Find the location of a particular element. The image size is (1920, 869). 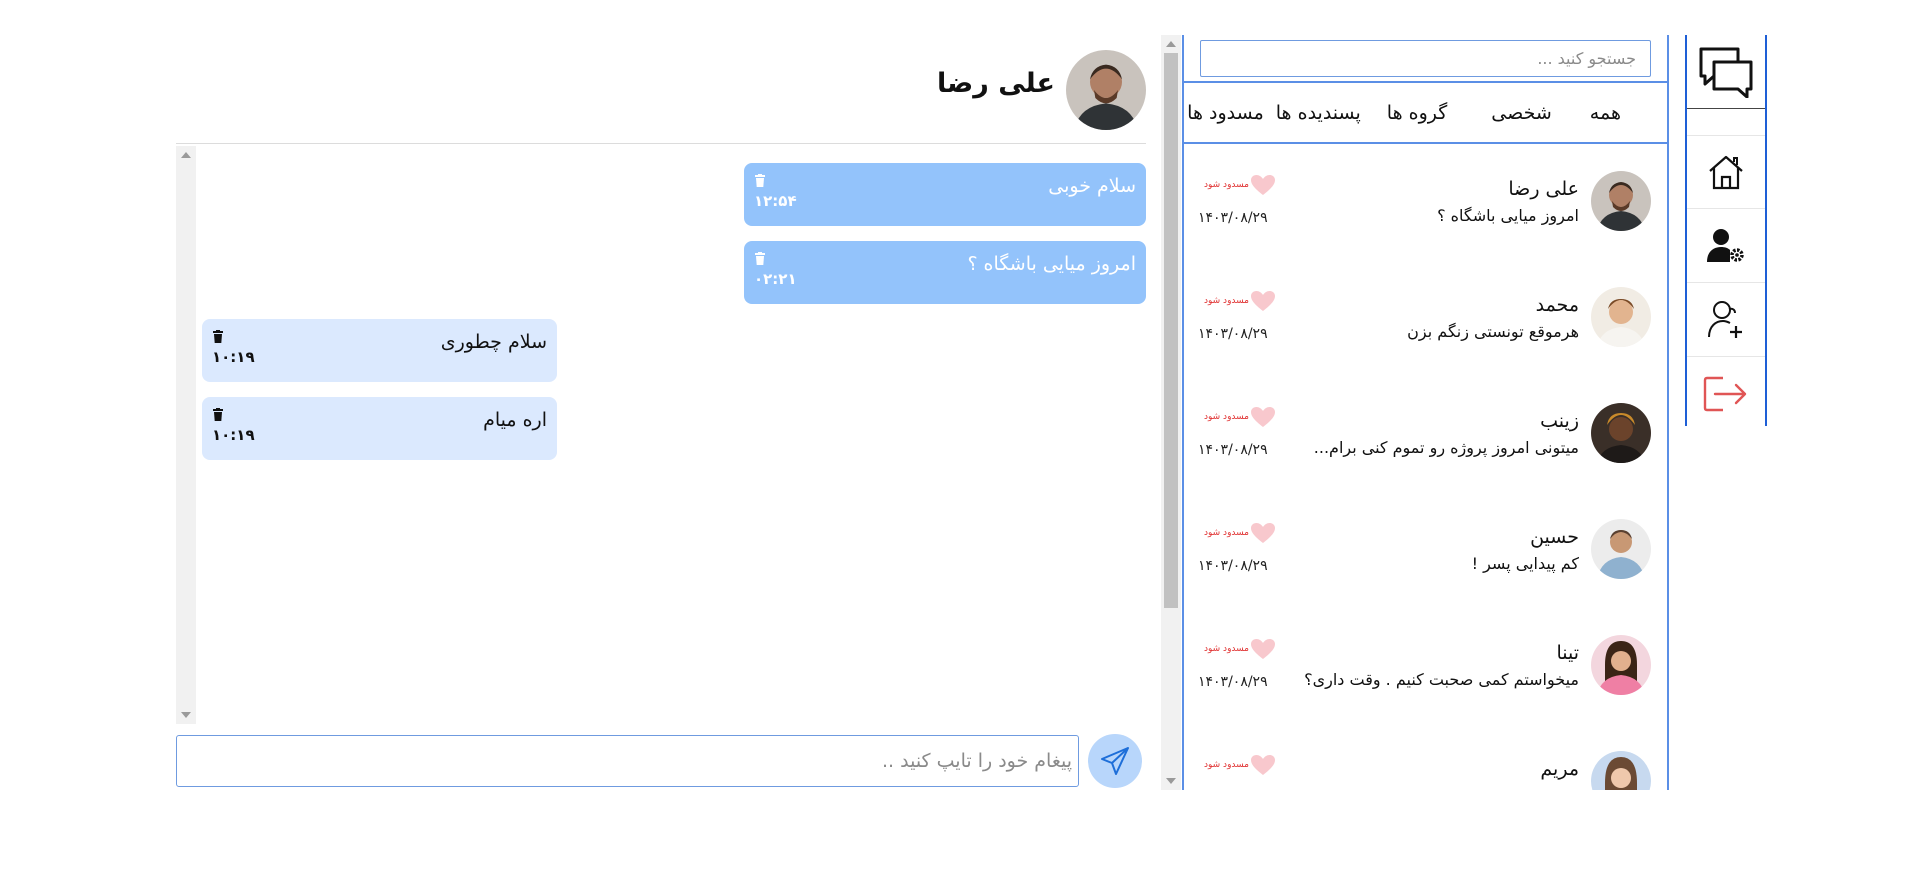

message-bubble-incoming: اره میام ۱۰:۱۹ is located at coordinates (379, 428).